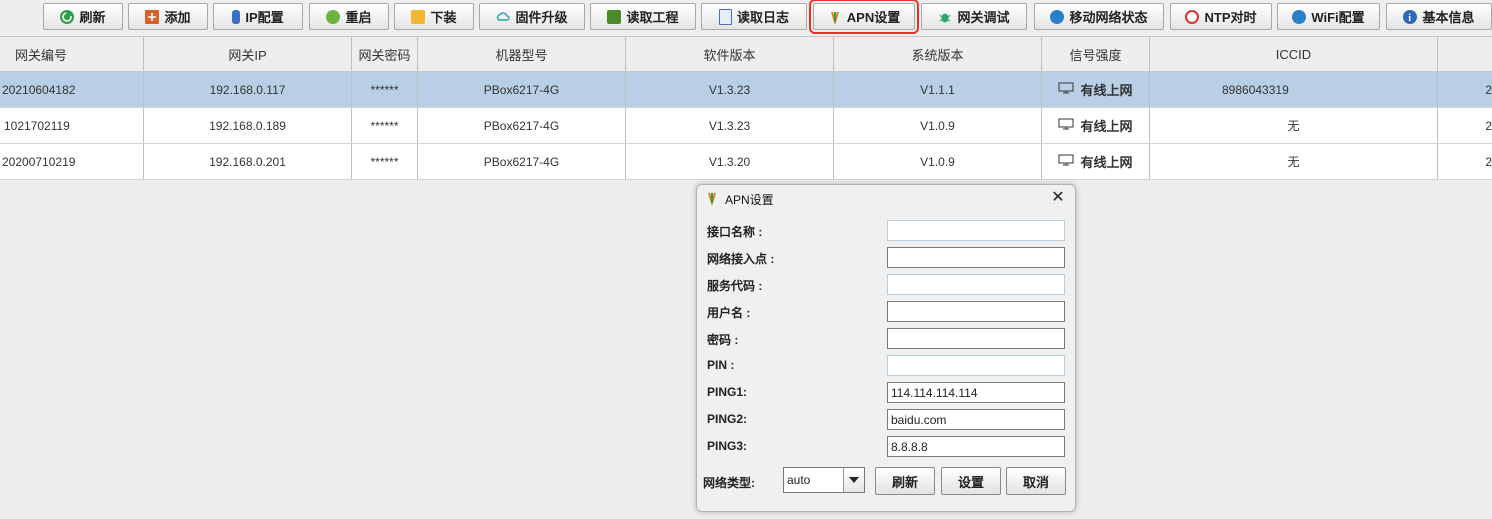  What do you see at coordinates (976, 338) in the screenshot?
I see `password-input` at bounding box center [976, 338].